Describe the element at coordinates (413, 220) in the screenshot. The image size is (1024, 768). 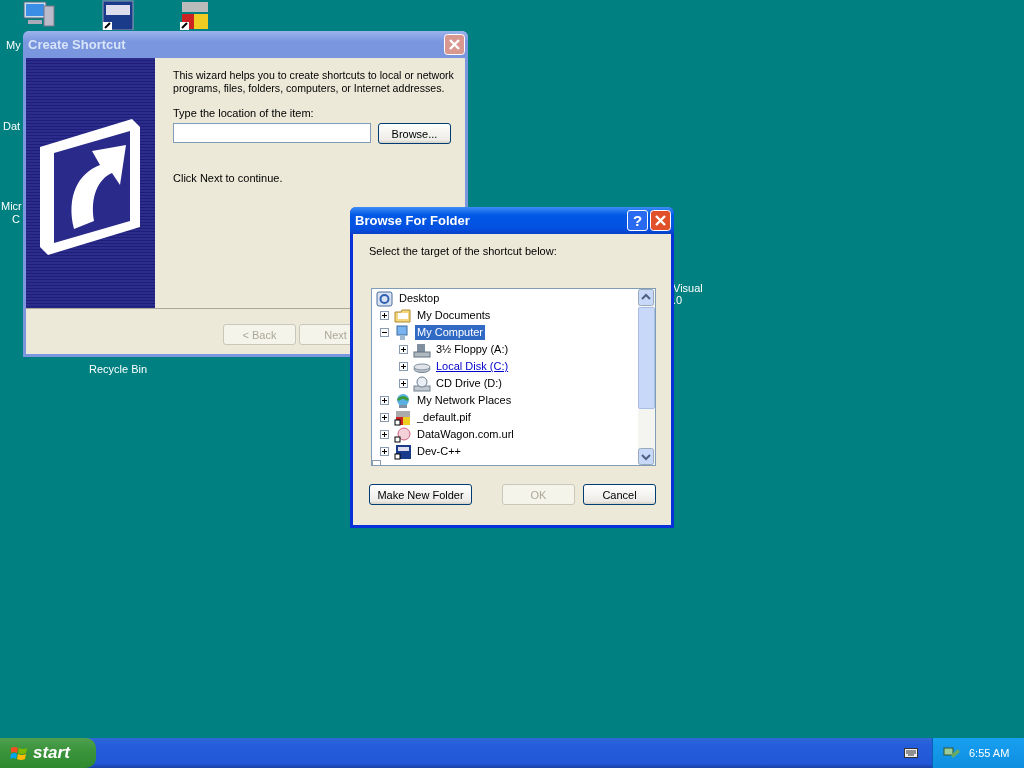
I see `window-title: Browse For Folder` at that location.